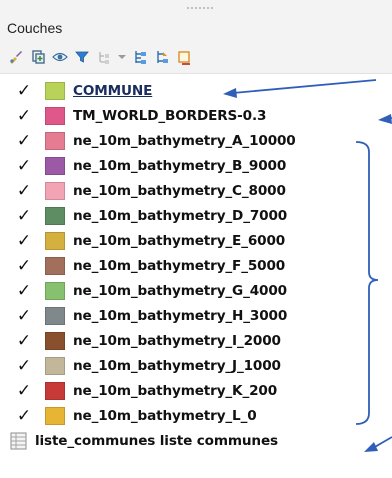 The height and width of the screenshot is (478, 392). I want to click on layer-row-bathymetry-f: ✓ ne_10m_bathymetry_F_5000, so click(149, 266).